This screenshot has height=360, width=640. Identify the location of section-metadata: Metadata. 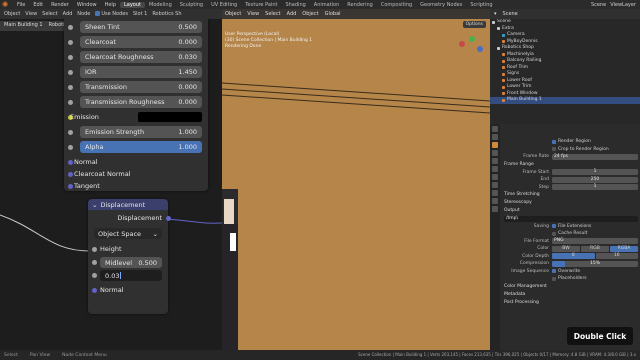
(570, 295).